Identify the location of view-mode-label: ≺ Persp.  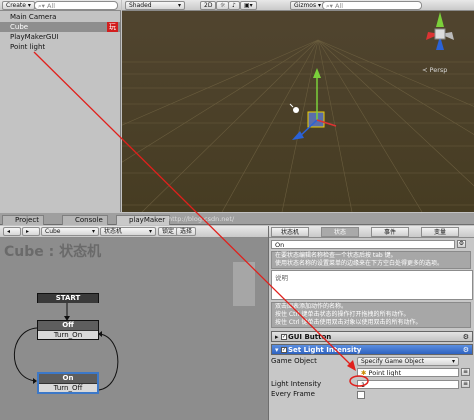
(434, 70).